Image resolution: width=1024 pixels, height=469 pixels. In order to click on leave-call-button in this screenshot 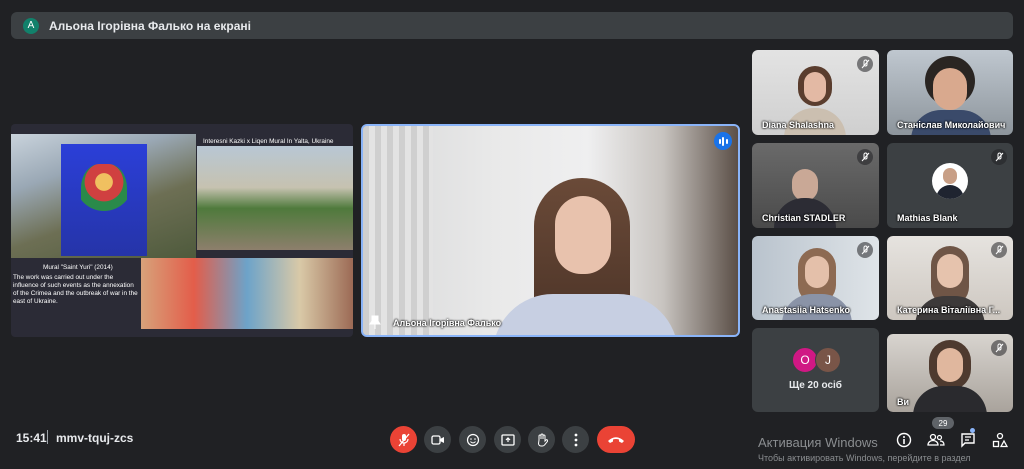, I will do `click(616, 439)`.